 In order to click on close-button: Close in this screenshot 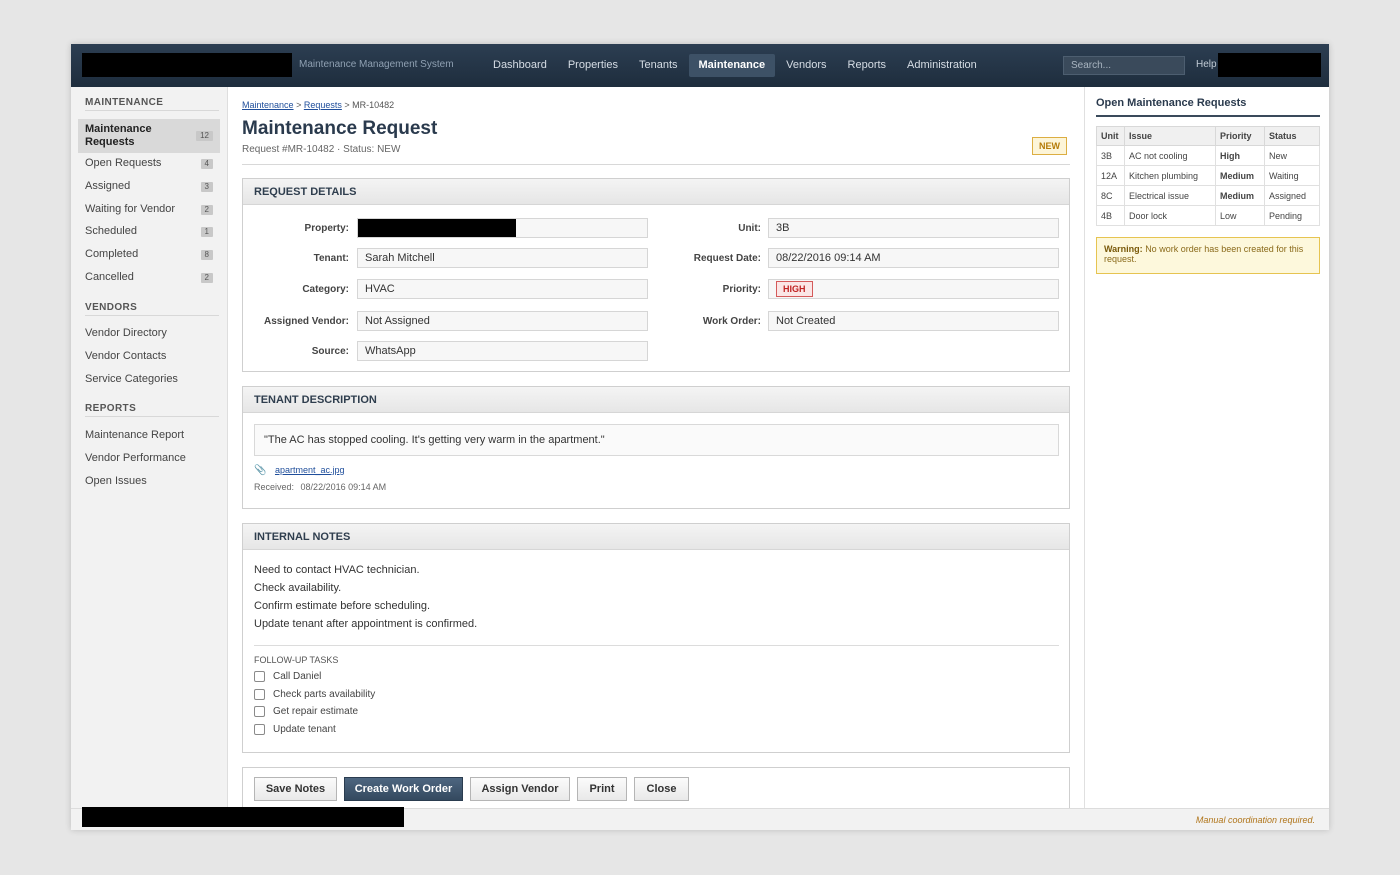, I will do `click(661, 789)`.